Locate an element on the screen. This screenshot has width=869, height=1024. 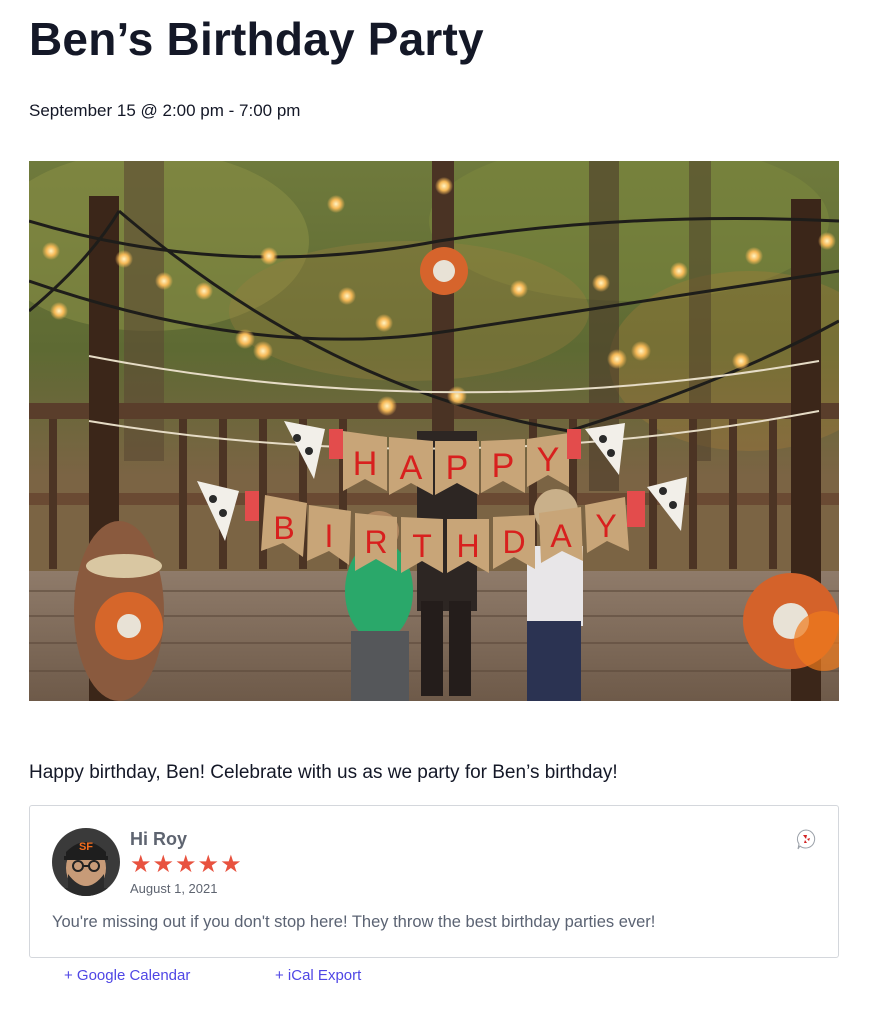
banner-letter: T is located at coordinates (422, 546).